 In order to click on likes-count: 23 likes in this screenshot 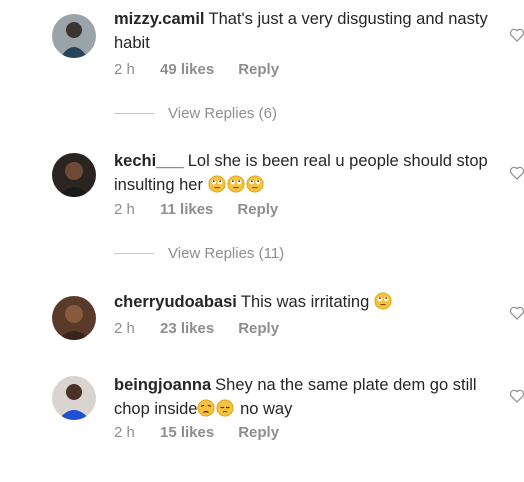, I will do `click(187, 328)`.